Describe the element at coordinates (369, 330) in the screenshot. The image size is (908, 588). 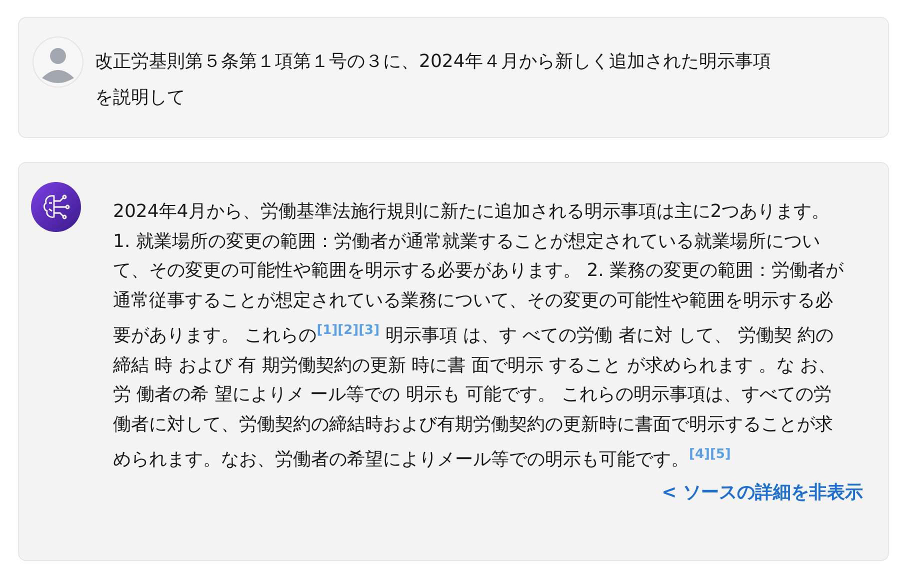
I see `citation-link: [3]` at that location.